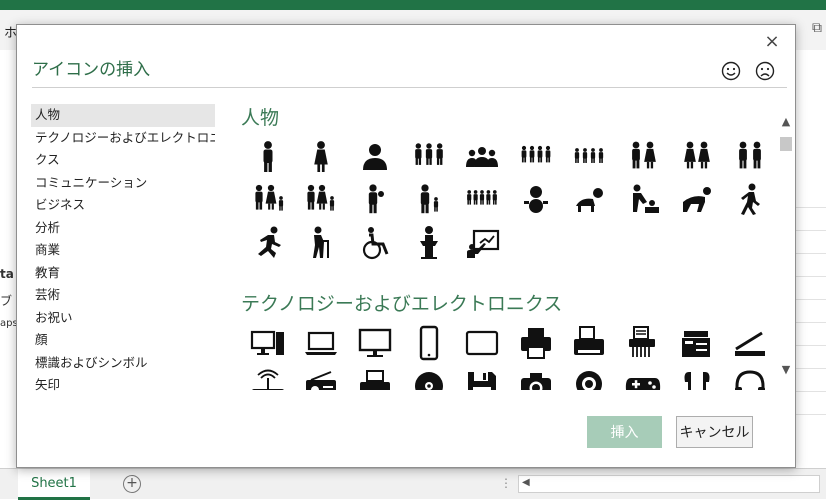 The image size is (826, 500). What do you see at coordinates (132, 484) in the screenshot?
I see `add-sheet-icon: +` at bounding box center [132, 484].